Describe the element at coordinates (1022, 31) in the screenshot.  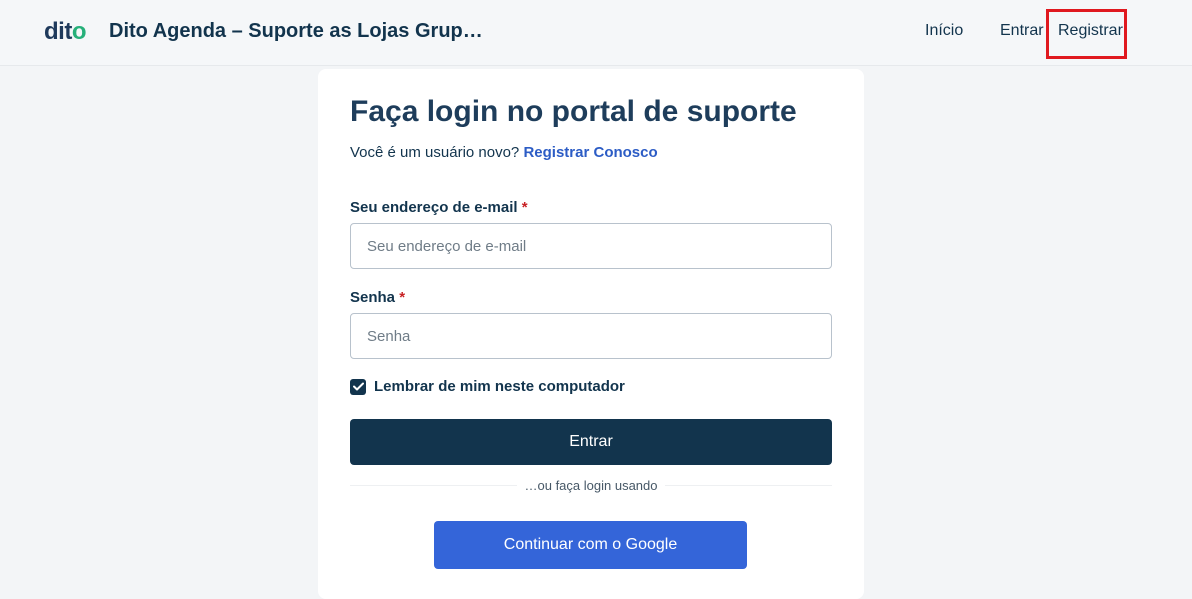
I see `nav-login-link: Entrar` at that location.